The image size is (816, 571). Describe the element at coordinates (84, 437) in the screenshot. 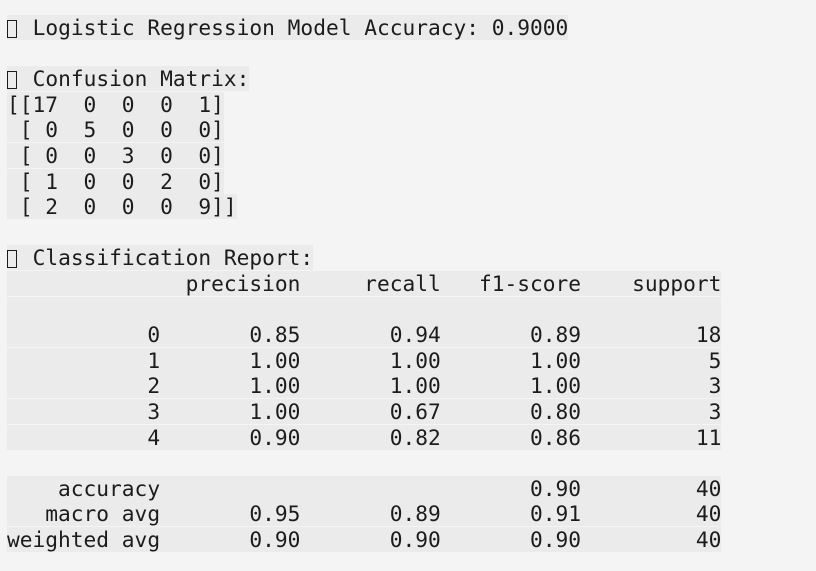

I see `report-row-label: 4` at that location.